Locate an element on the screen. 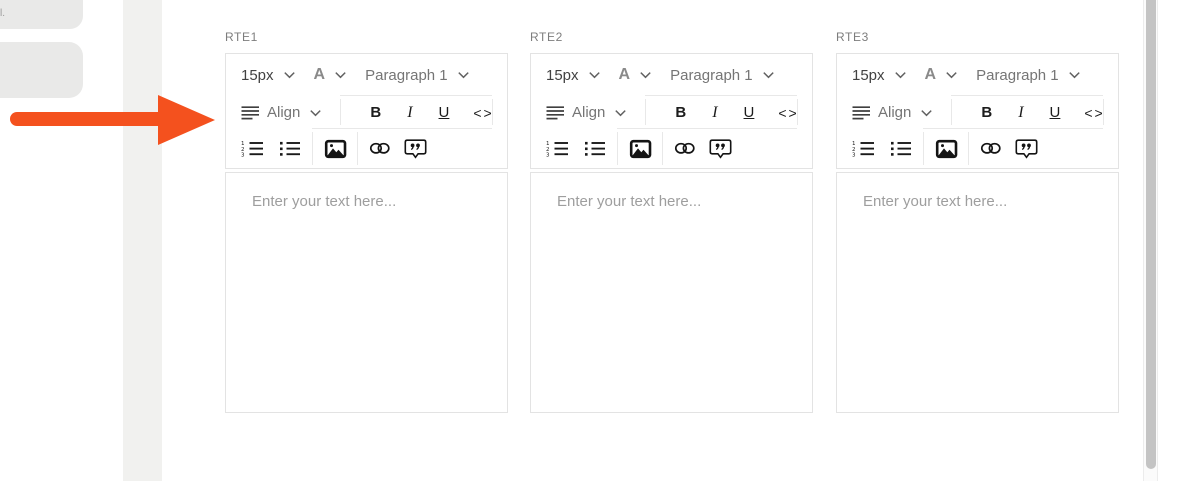 The height and width of the screenshot is (481, 1177). rte-label: RTE2 is located at coordinates (546, 37).